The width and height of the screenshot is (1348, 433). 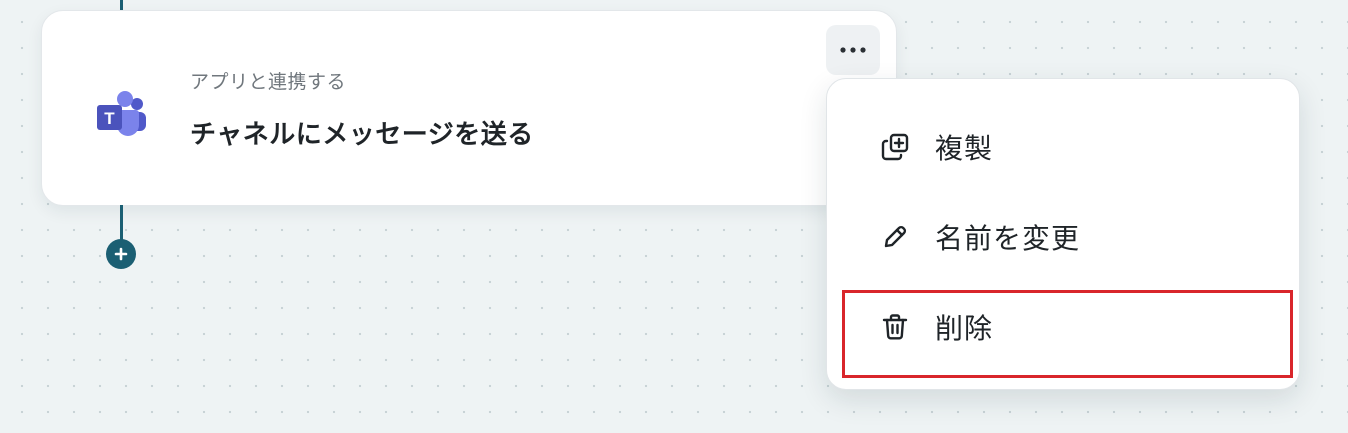 What do you see at coordinates (895, 147) in the screenshot?
I see `duplicate-icon` at bounding box center [895, 147].